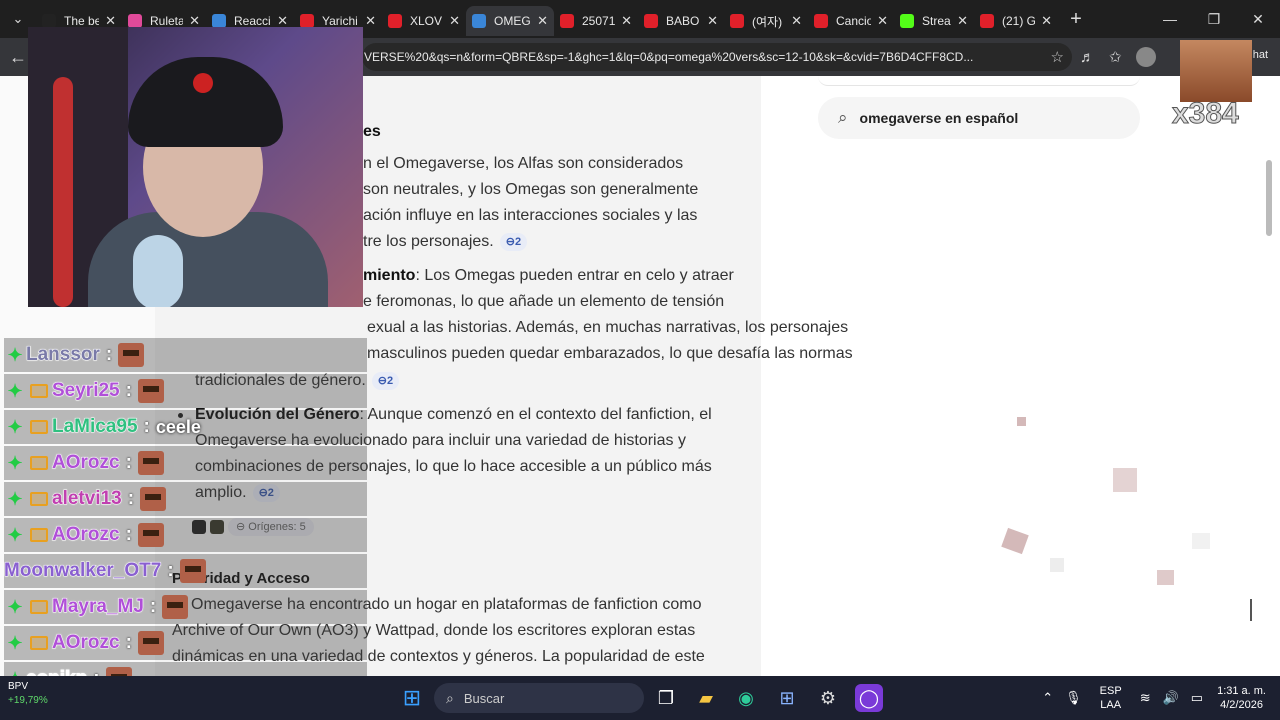  What do you see at coordinates (1073, 698) in the screenshot?
I see `microphone-icon: 🎙` at bounding box center [1073, 698].